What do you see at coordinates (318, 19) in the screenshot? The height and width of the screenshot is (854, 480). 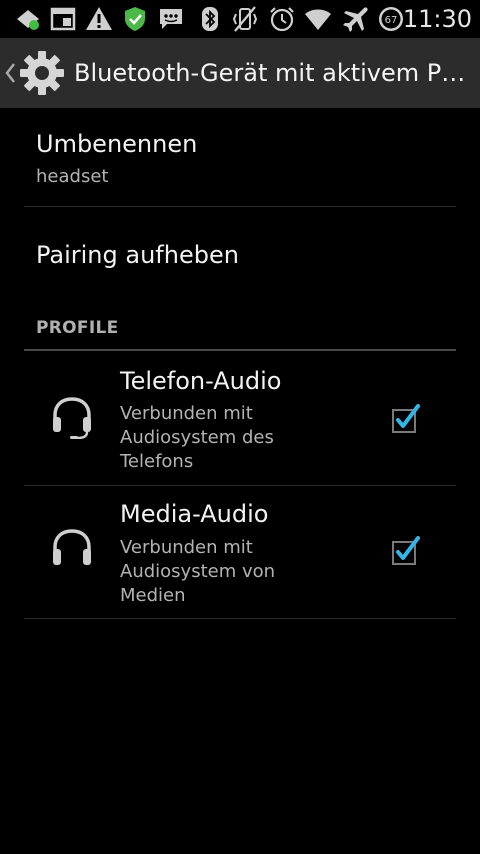 I see `wifi-icon` at bounding box center [318, 19].